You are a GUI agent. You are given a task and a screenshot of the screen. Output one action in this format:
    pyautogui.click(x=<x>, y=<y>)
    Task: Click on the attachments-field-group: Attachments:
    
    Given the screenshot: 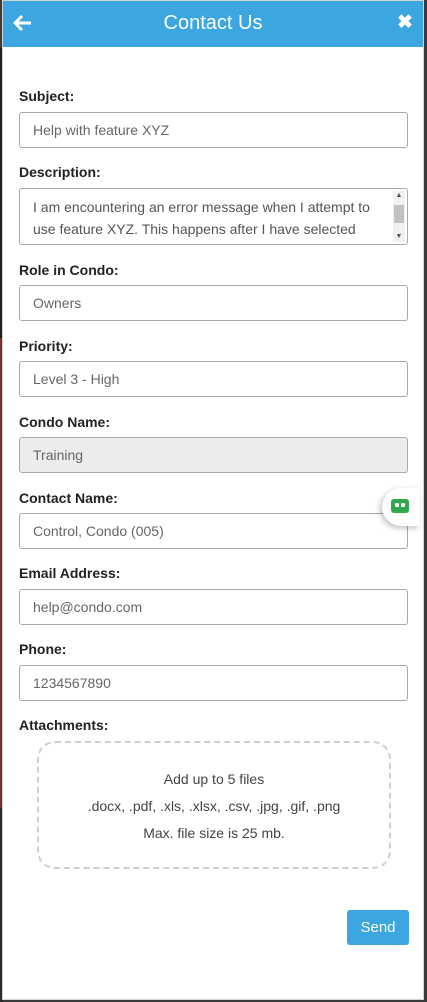 What is the action you would take?
    pyautogui.click(x=214, y=725)
    